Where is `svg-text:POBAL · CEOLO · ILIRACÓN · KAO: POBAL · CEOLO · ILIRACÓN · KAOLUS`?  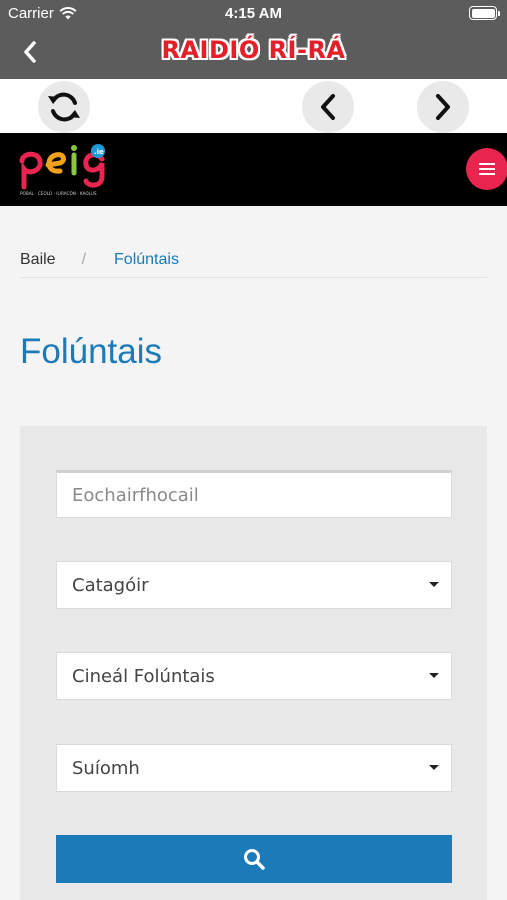
svg-text:POBAL · CEOLO · ILIRACÓN · KAO: POBAL · CEOLO · ILIRACÓN · KAOLUS is located at coordinates (58, 193).